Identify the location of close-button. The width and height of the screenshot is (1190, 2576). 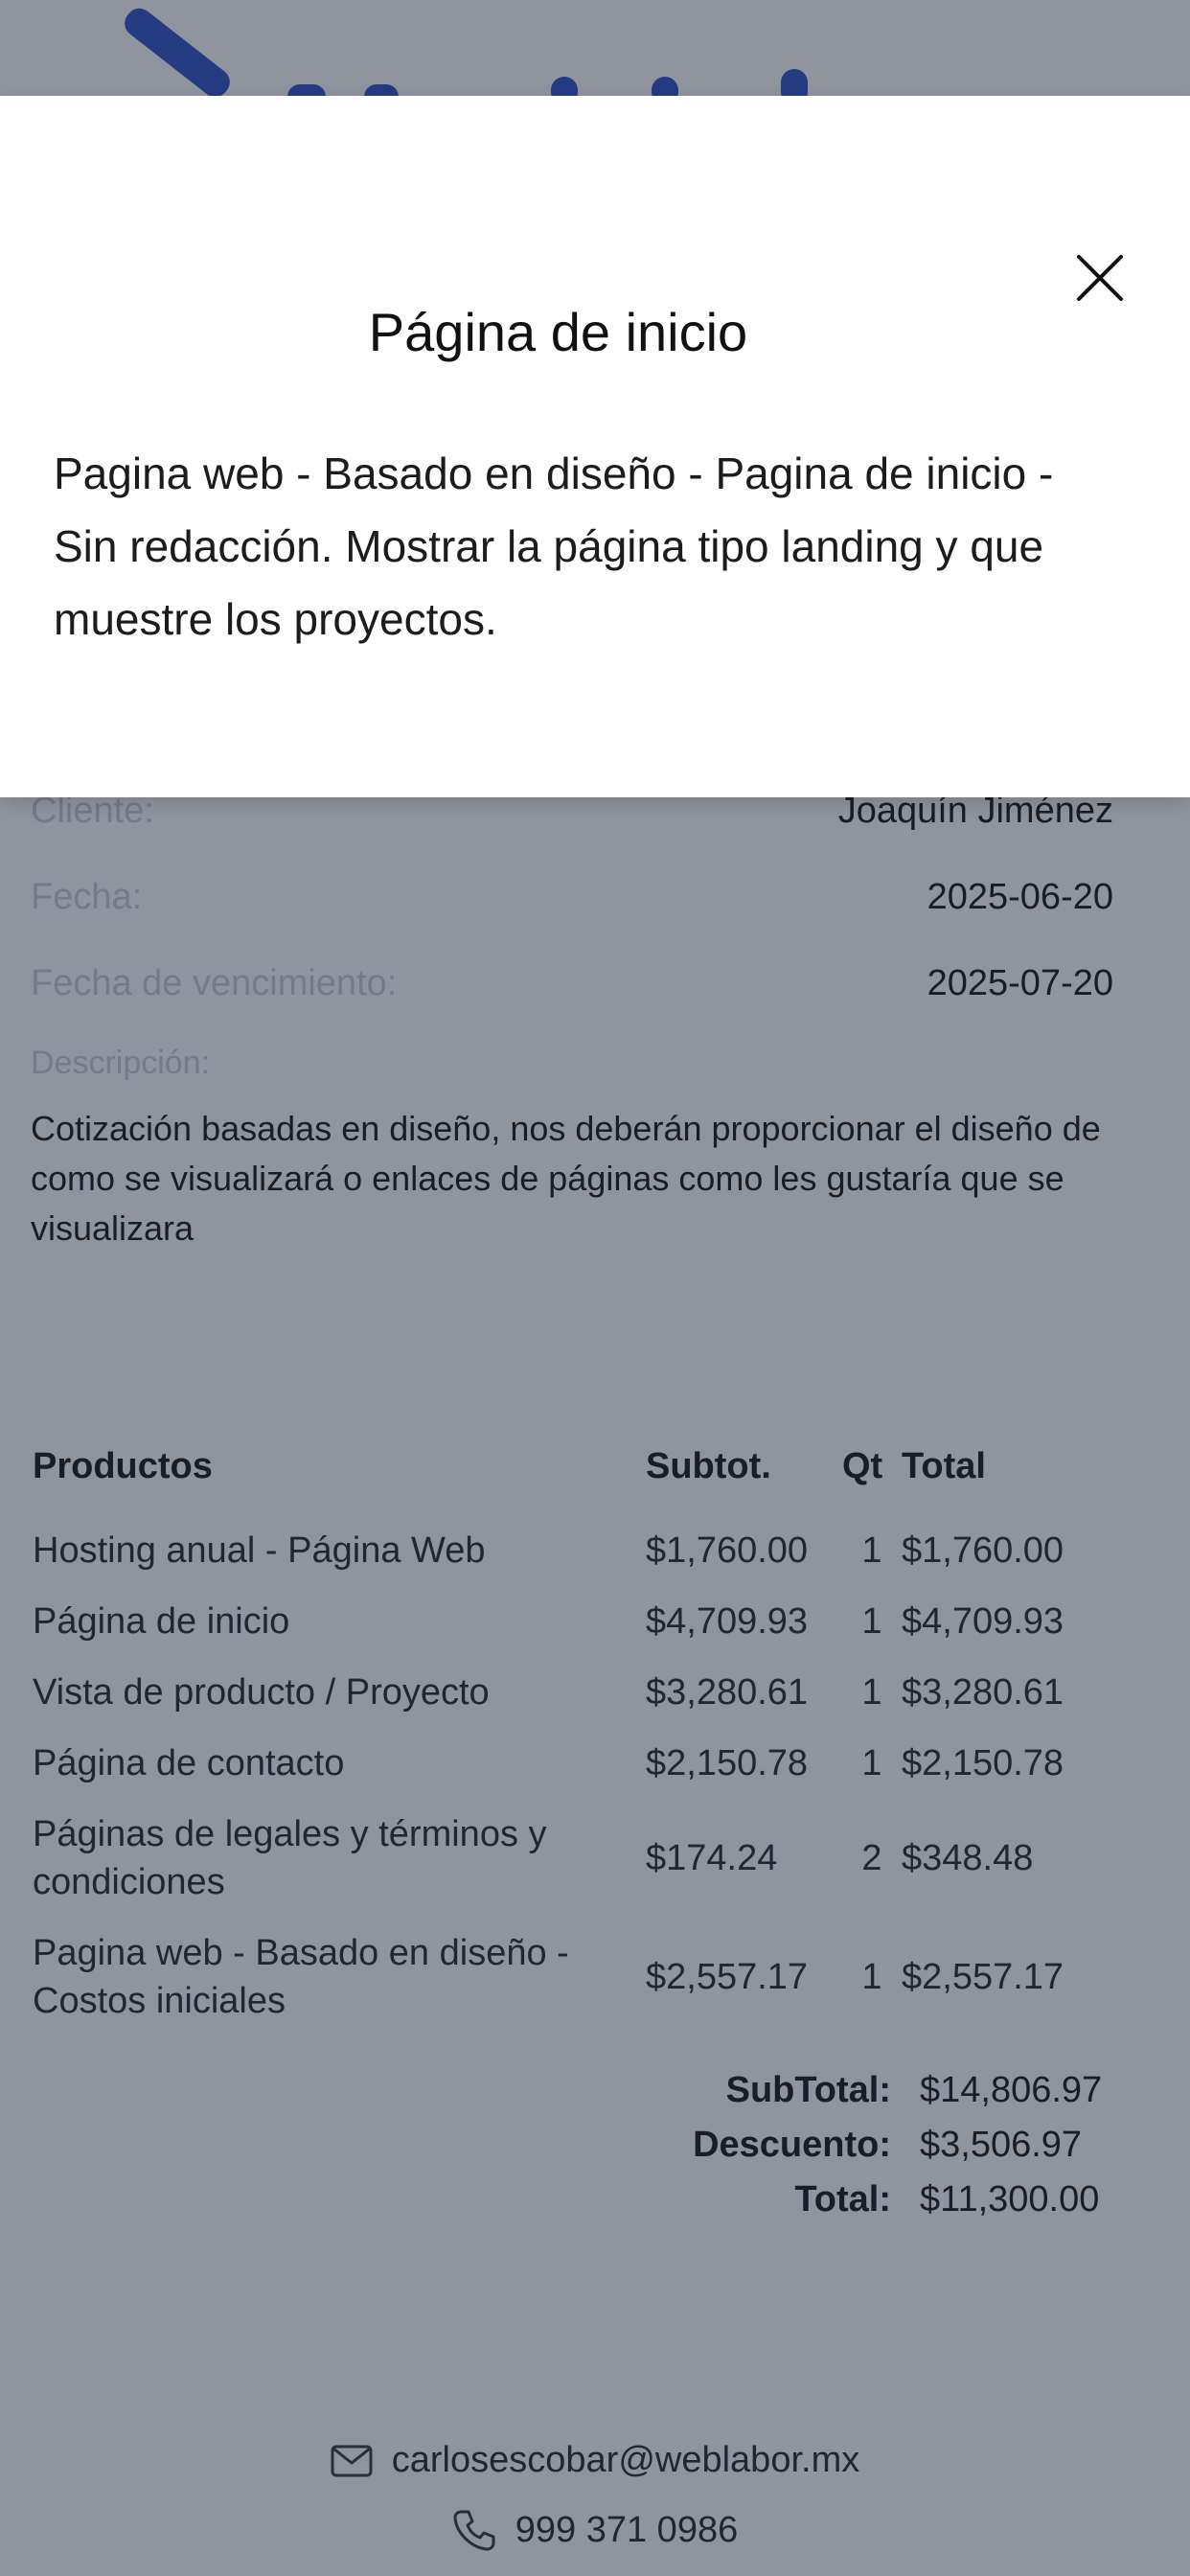
(1100, 278).